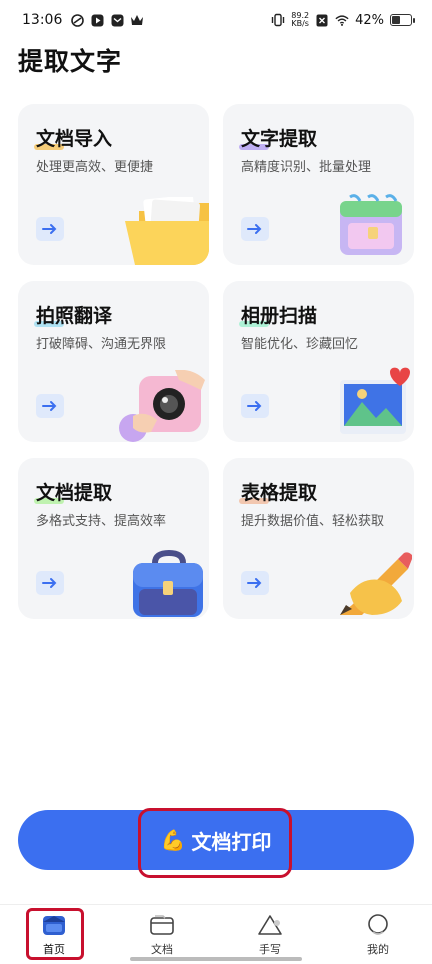  Describe the element at coordinates (216, 959) in the screenshot. I see `home-indicator` at that location.